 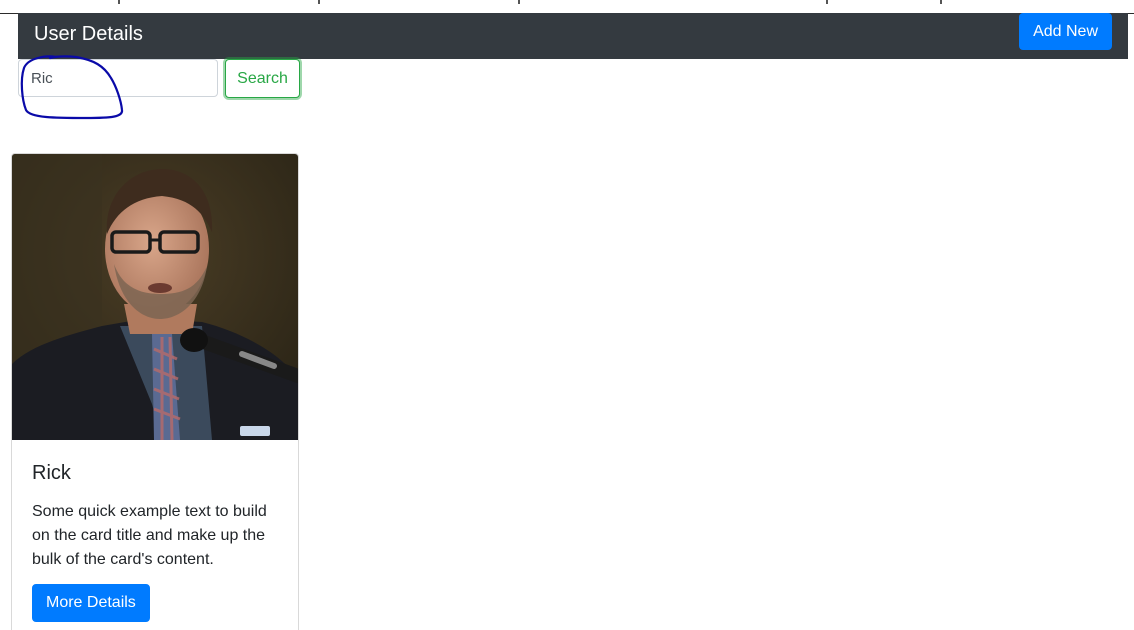 What do you see at coordinates (91, 603) in the screenshot?
I see `more-details-button: More Details` at bounding box center [91, 603].